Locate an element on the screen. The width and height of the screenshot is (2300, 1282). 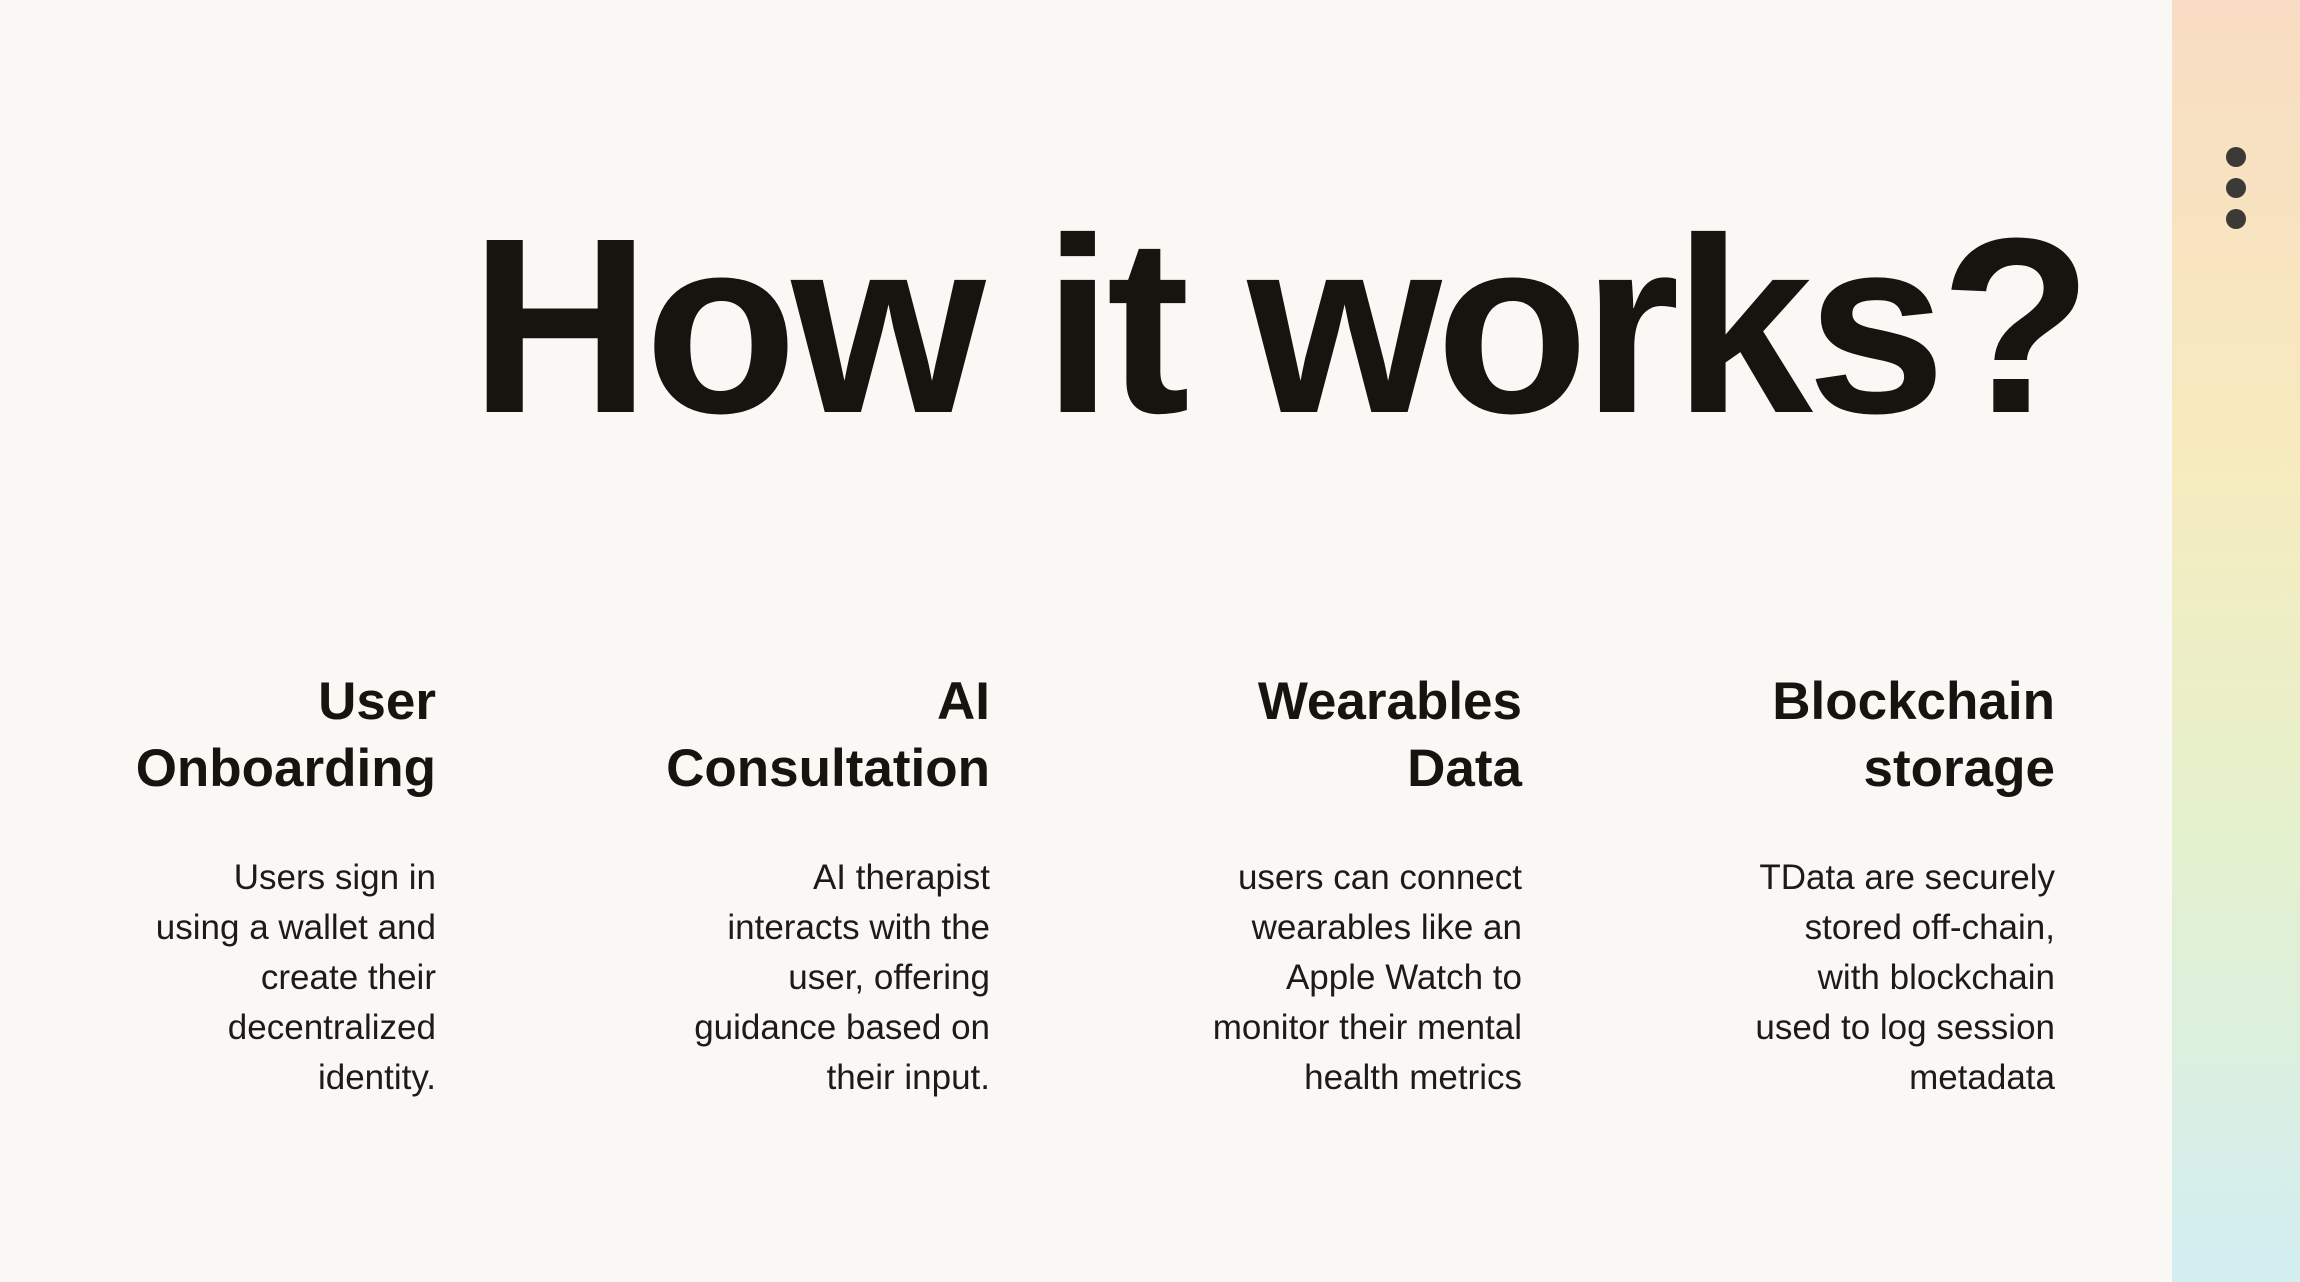
step-title: Wearables Data is located at coordinates (1389, 735).